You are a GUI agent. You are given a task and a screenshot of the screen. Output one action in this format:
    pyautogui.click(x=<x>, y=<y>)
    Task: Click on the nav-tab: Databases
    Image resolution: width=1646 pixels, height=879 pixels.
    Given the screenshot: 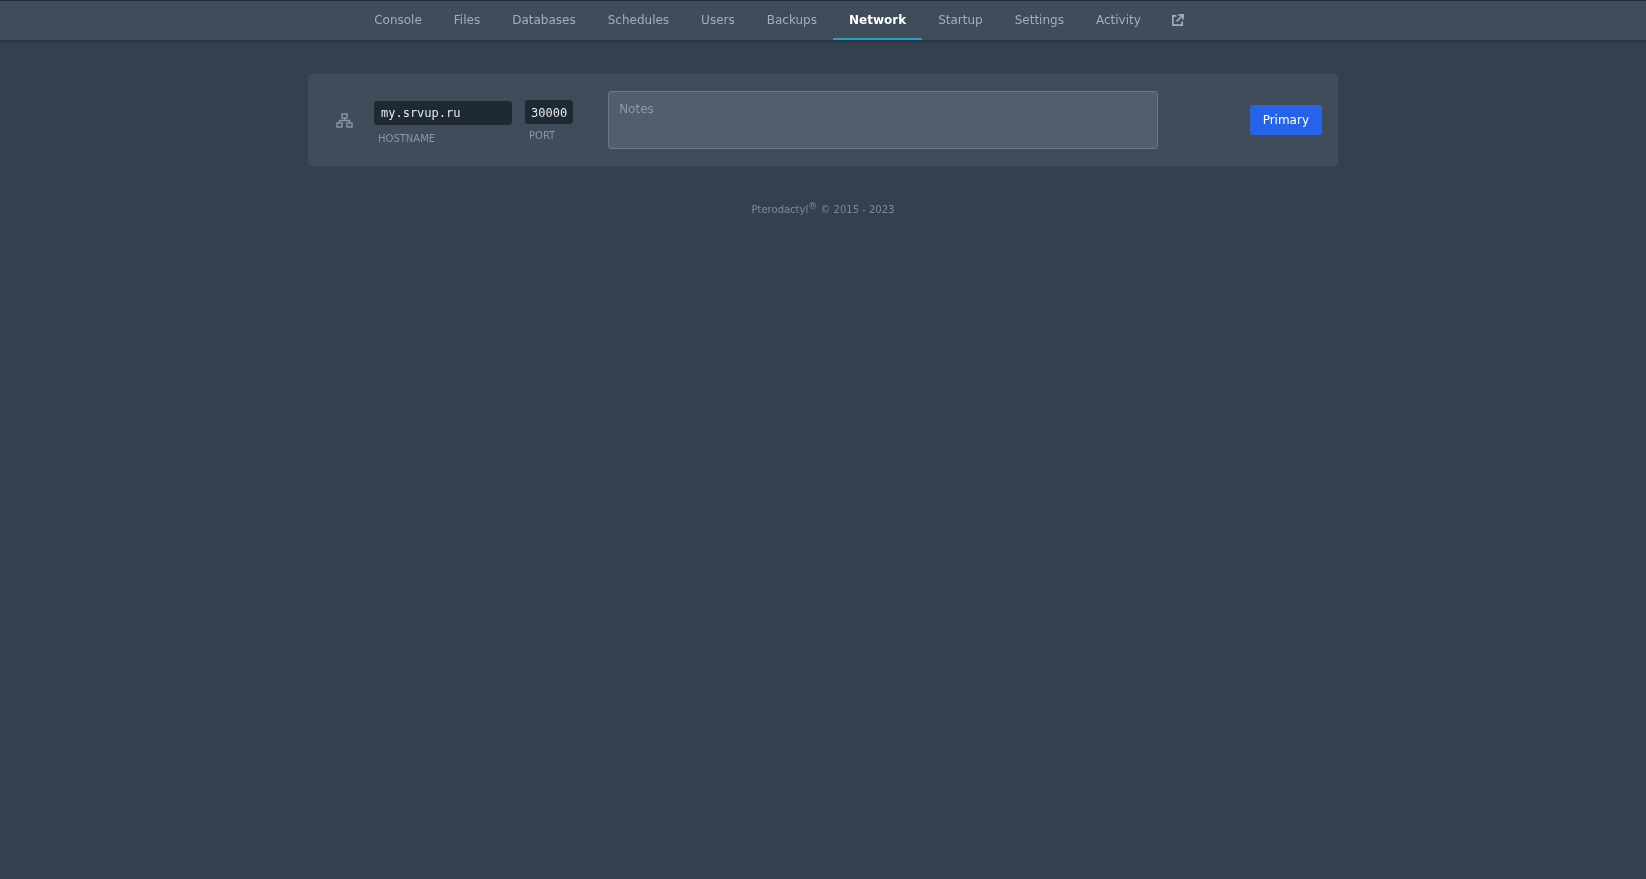 What is the action you would take?
    pyautogui.click(x=544, y=20)
    